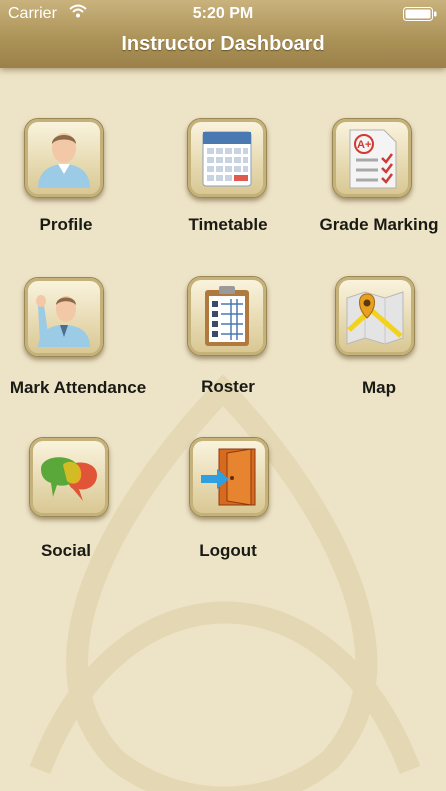  I want to click on social-button, so click(69, 477).